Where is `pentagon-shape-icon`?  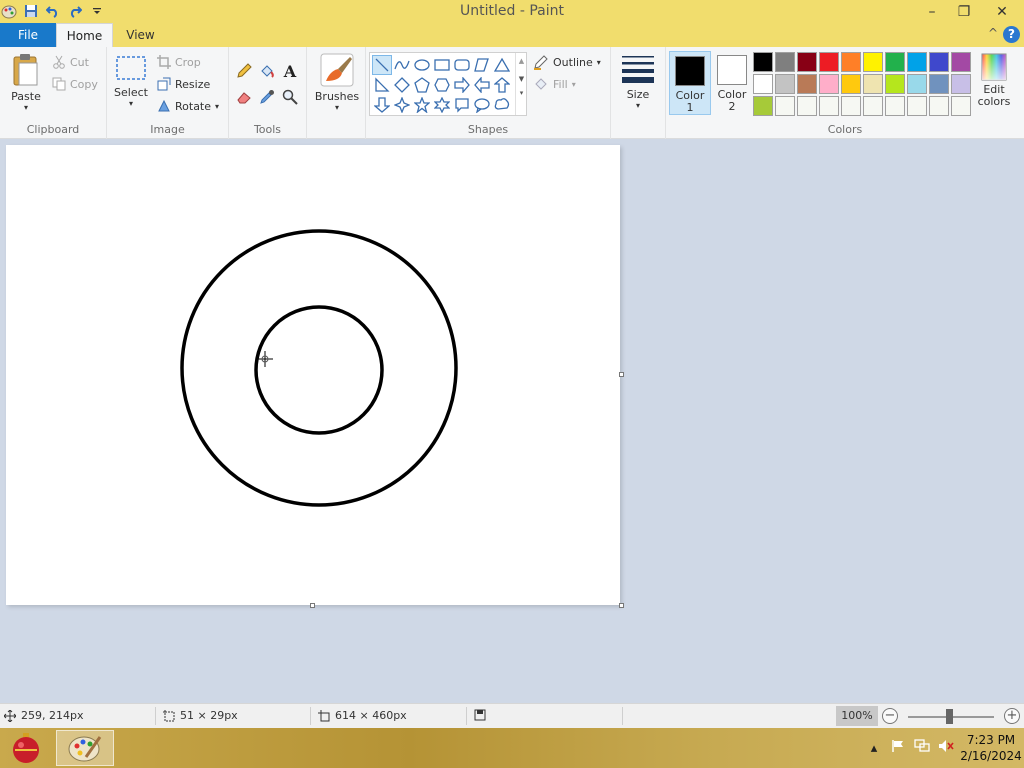
pentagon-shape-icon is located at coordinates (422, 85).